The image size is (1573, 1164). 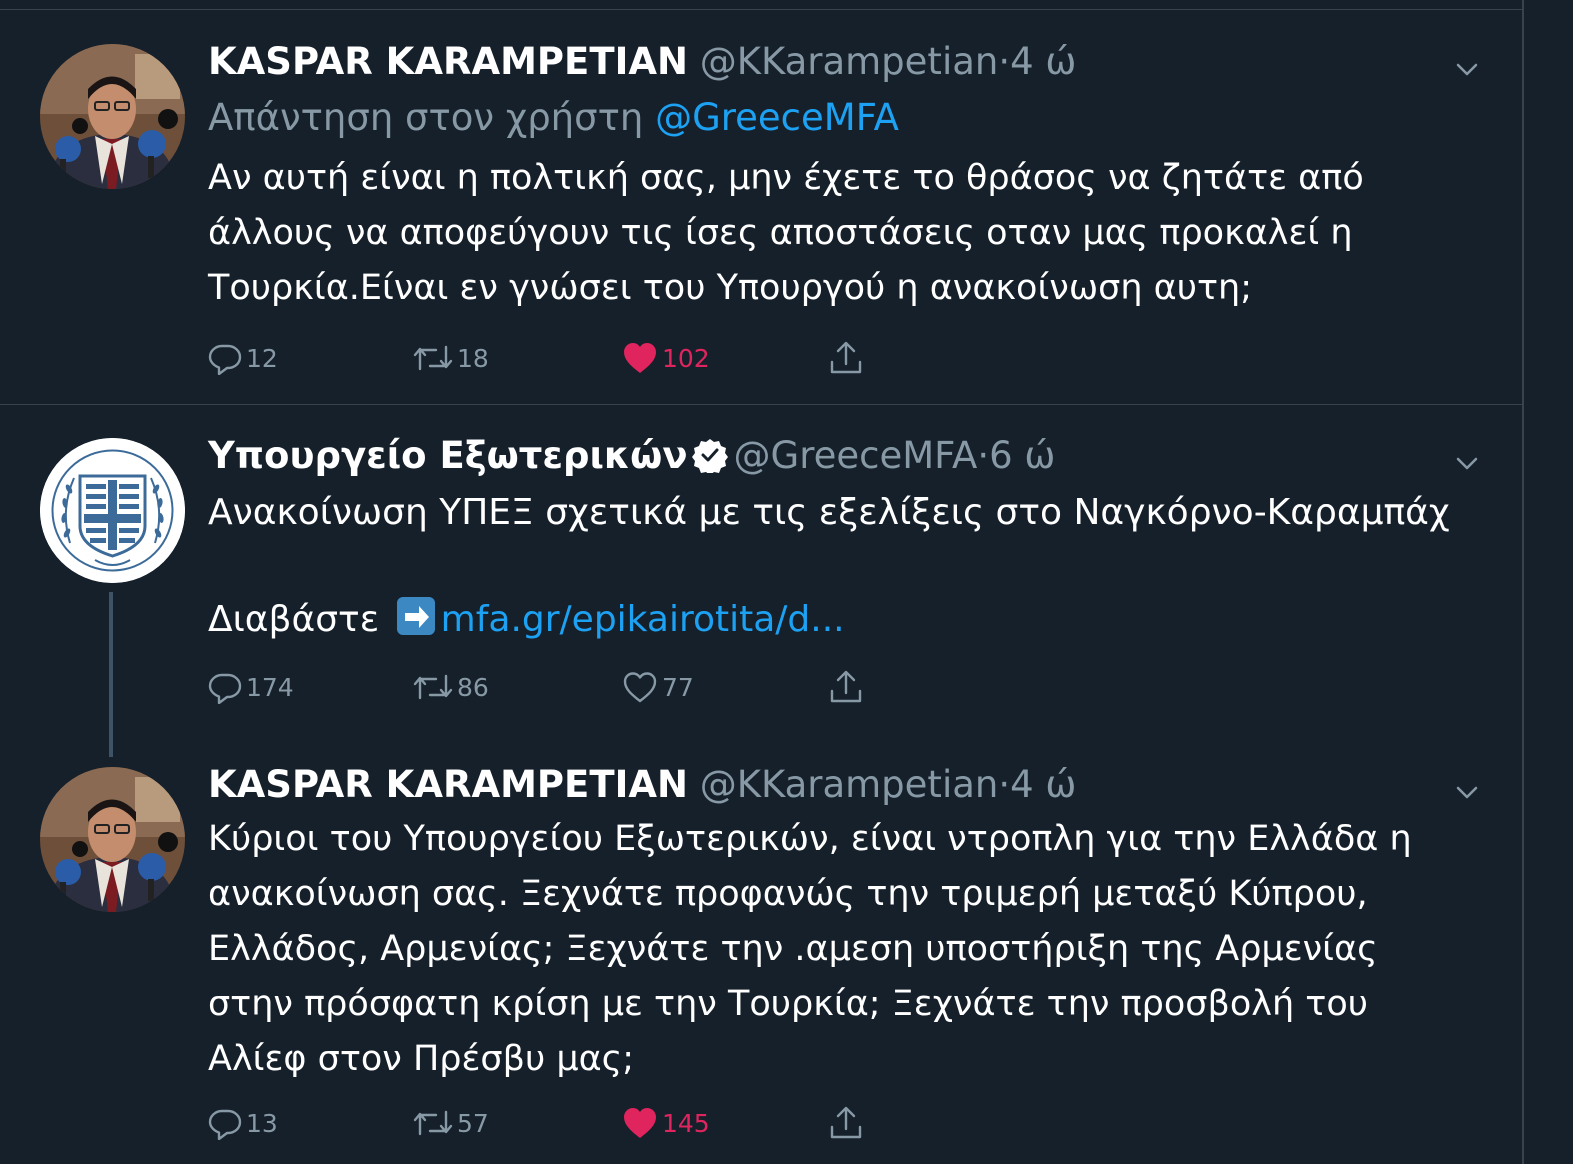 I want to click on read-label: Διαβάστε, so click(x=294, y=619).